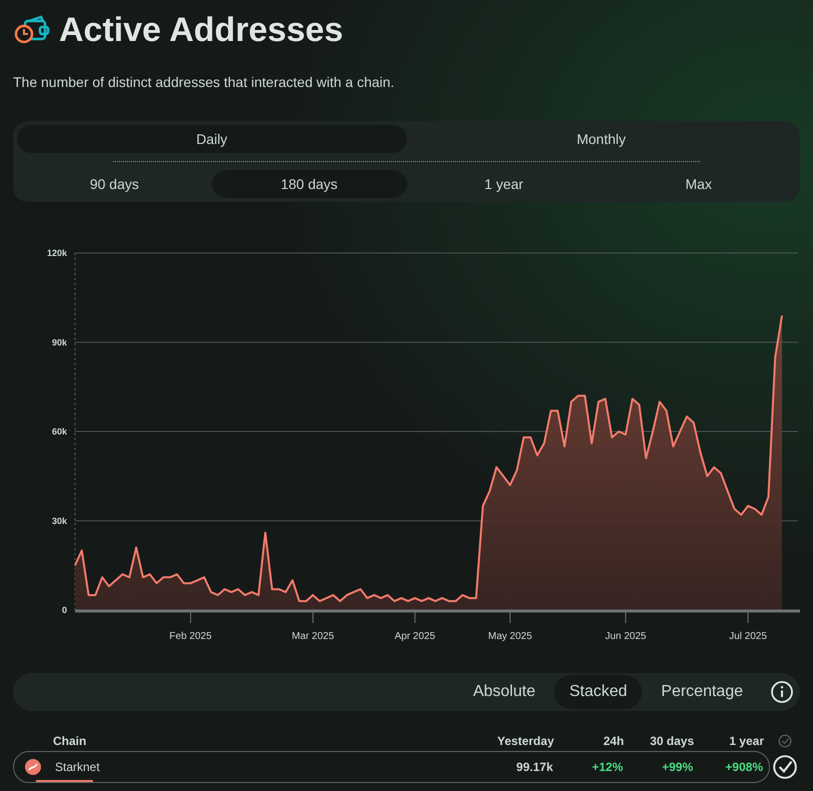 Image resolution: width=813 pixels, height=791 pixels. Describe the element at coordinates (59, 521) in the screenshot. I see `y-axis-label: 30k` at that location.